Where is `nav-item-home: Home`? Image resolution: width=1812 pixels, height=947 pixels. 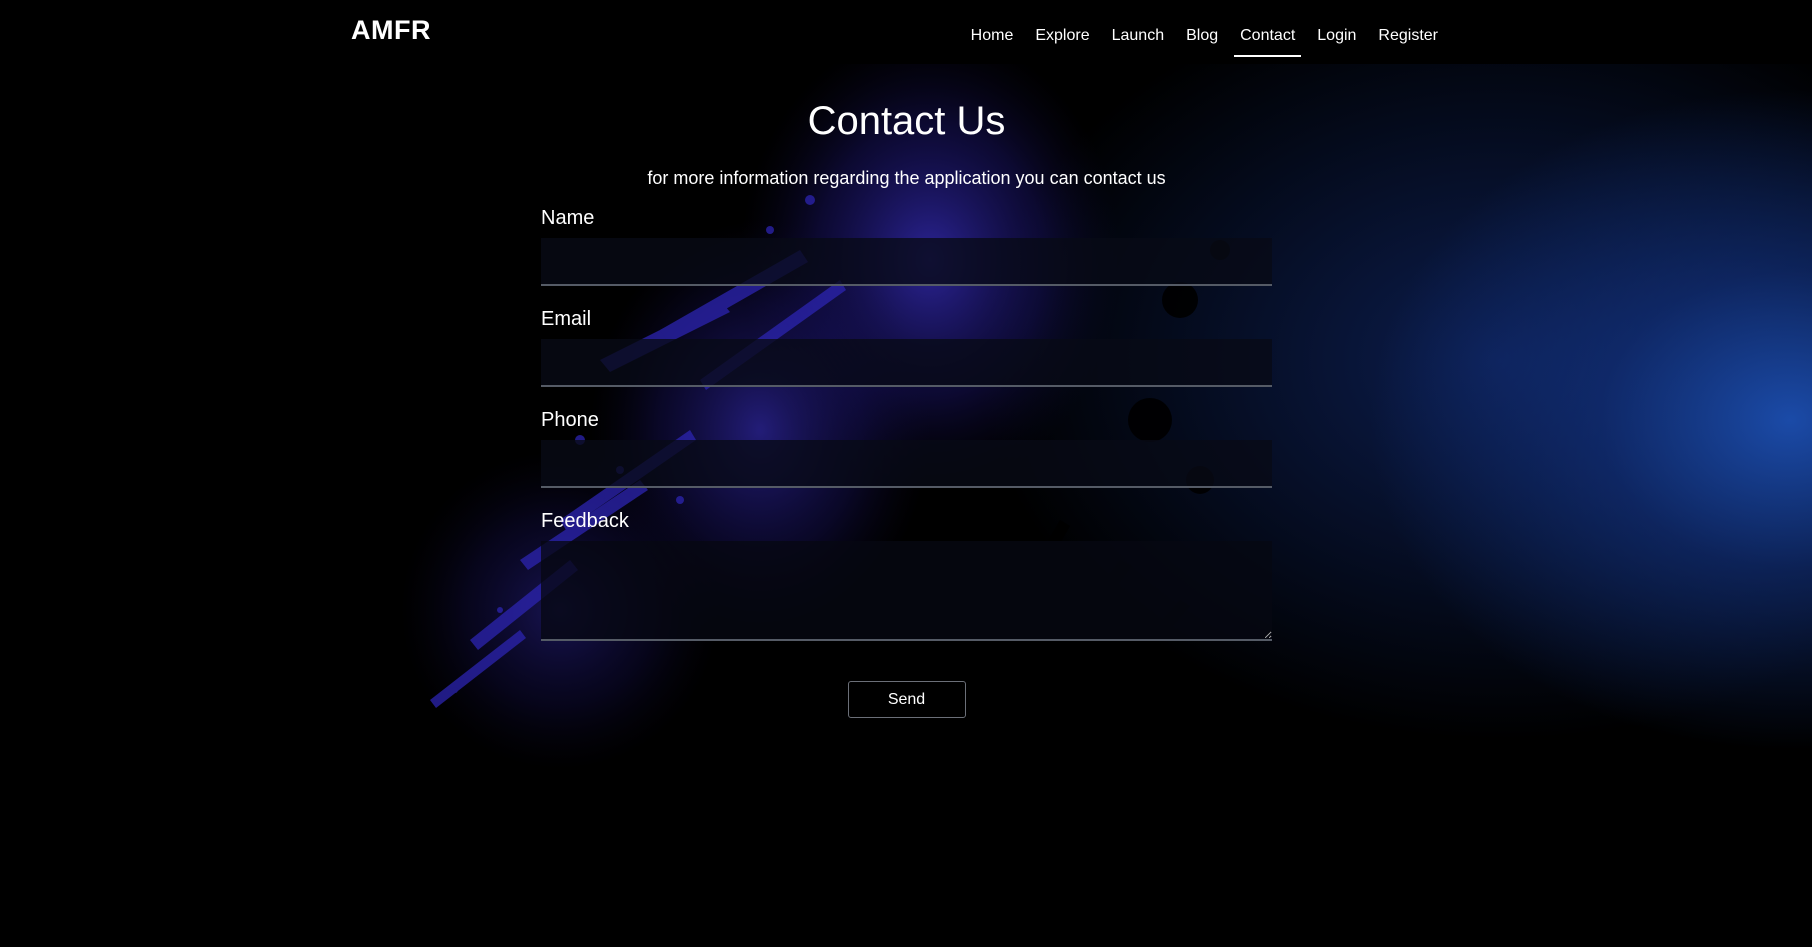
nav-item-home: Home is located at coordinates (992, 32).